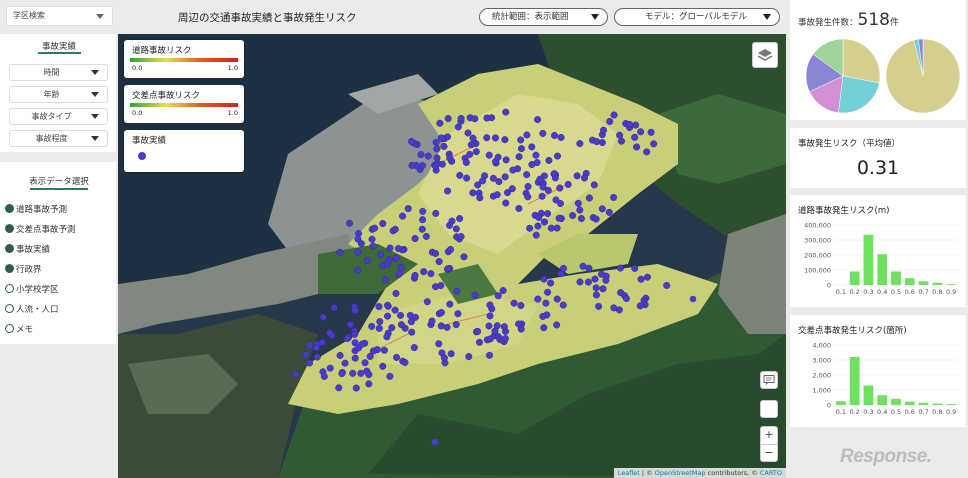 This screenshot has width=968, height=478. Describe the element at coordinates (769, 436) in the screenshot. I see `zoom-in-button: +` at that location.